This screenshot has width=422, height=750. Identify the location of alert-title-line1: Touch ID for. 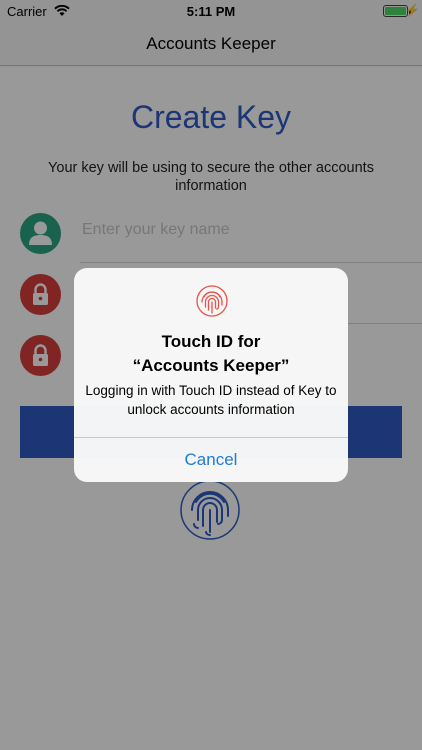
(211, 341).